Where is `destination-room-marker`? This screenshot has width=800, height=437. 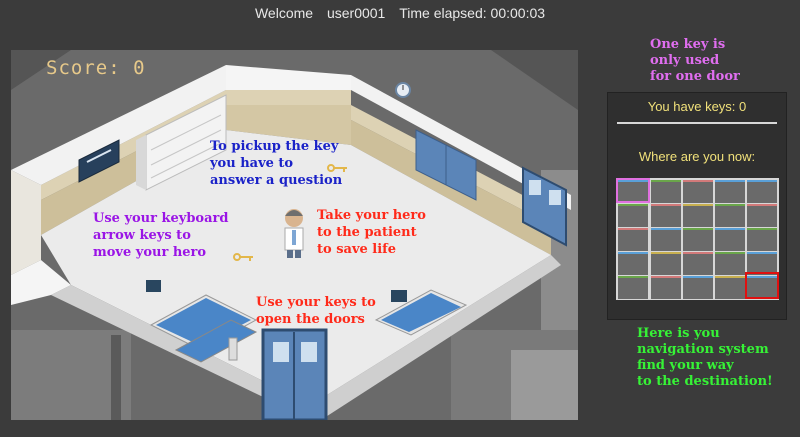 destination-room-marker is located at coordinates (762, 285).